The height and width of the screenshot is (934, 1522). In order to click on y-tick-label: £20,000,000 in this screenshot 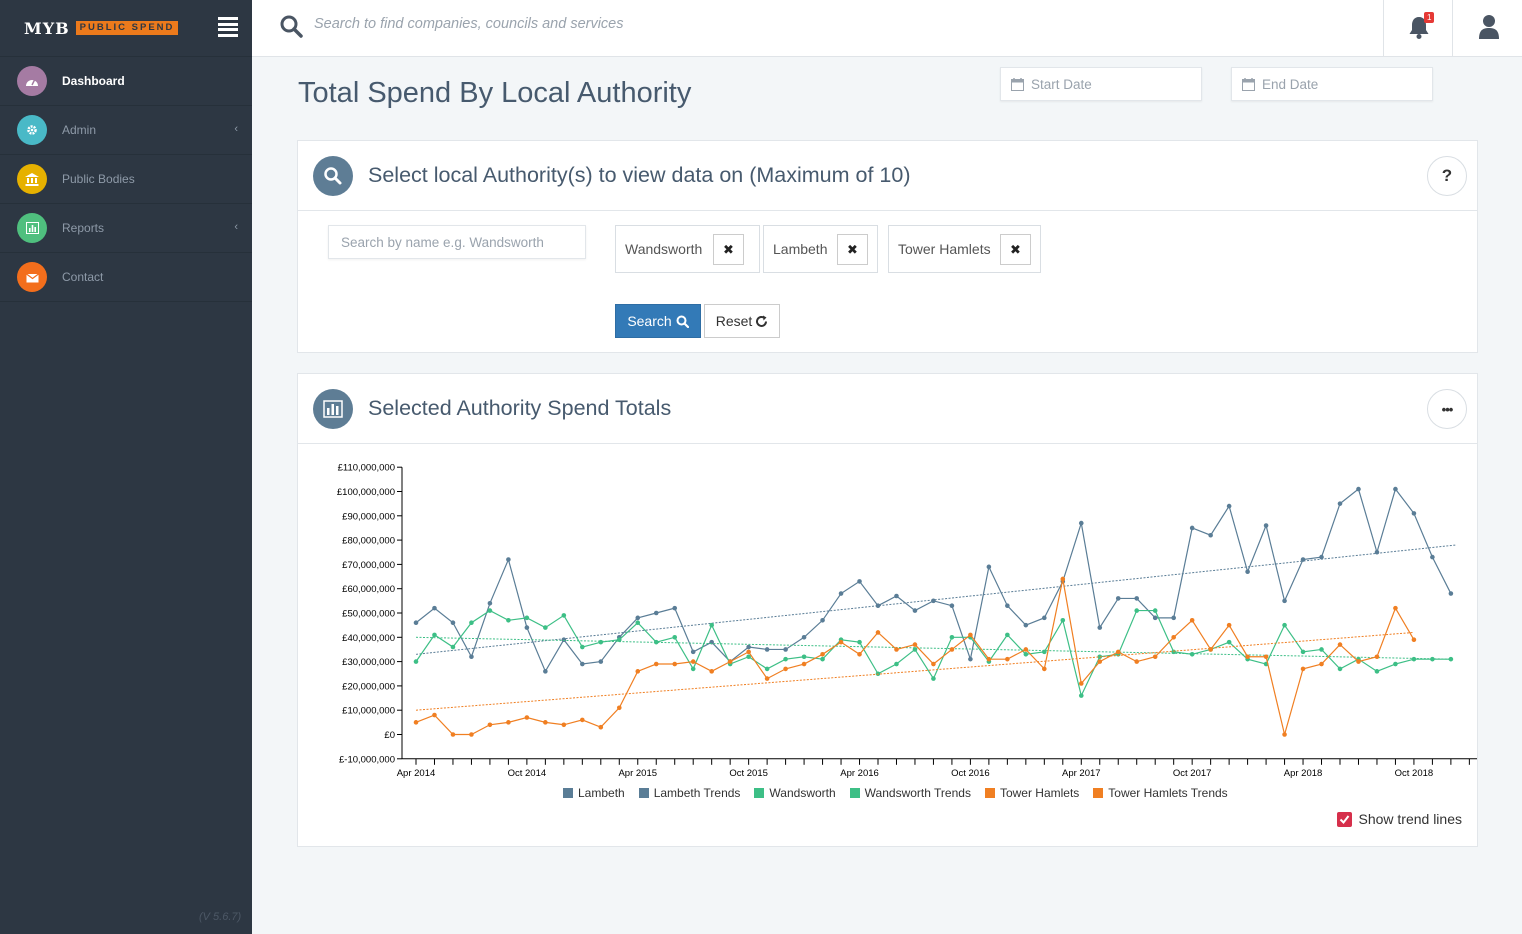, I will do `click(368, 686)`.